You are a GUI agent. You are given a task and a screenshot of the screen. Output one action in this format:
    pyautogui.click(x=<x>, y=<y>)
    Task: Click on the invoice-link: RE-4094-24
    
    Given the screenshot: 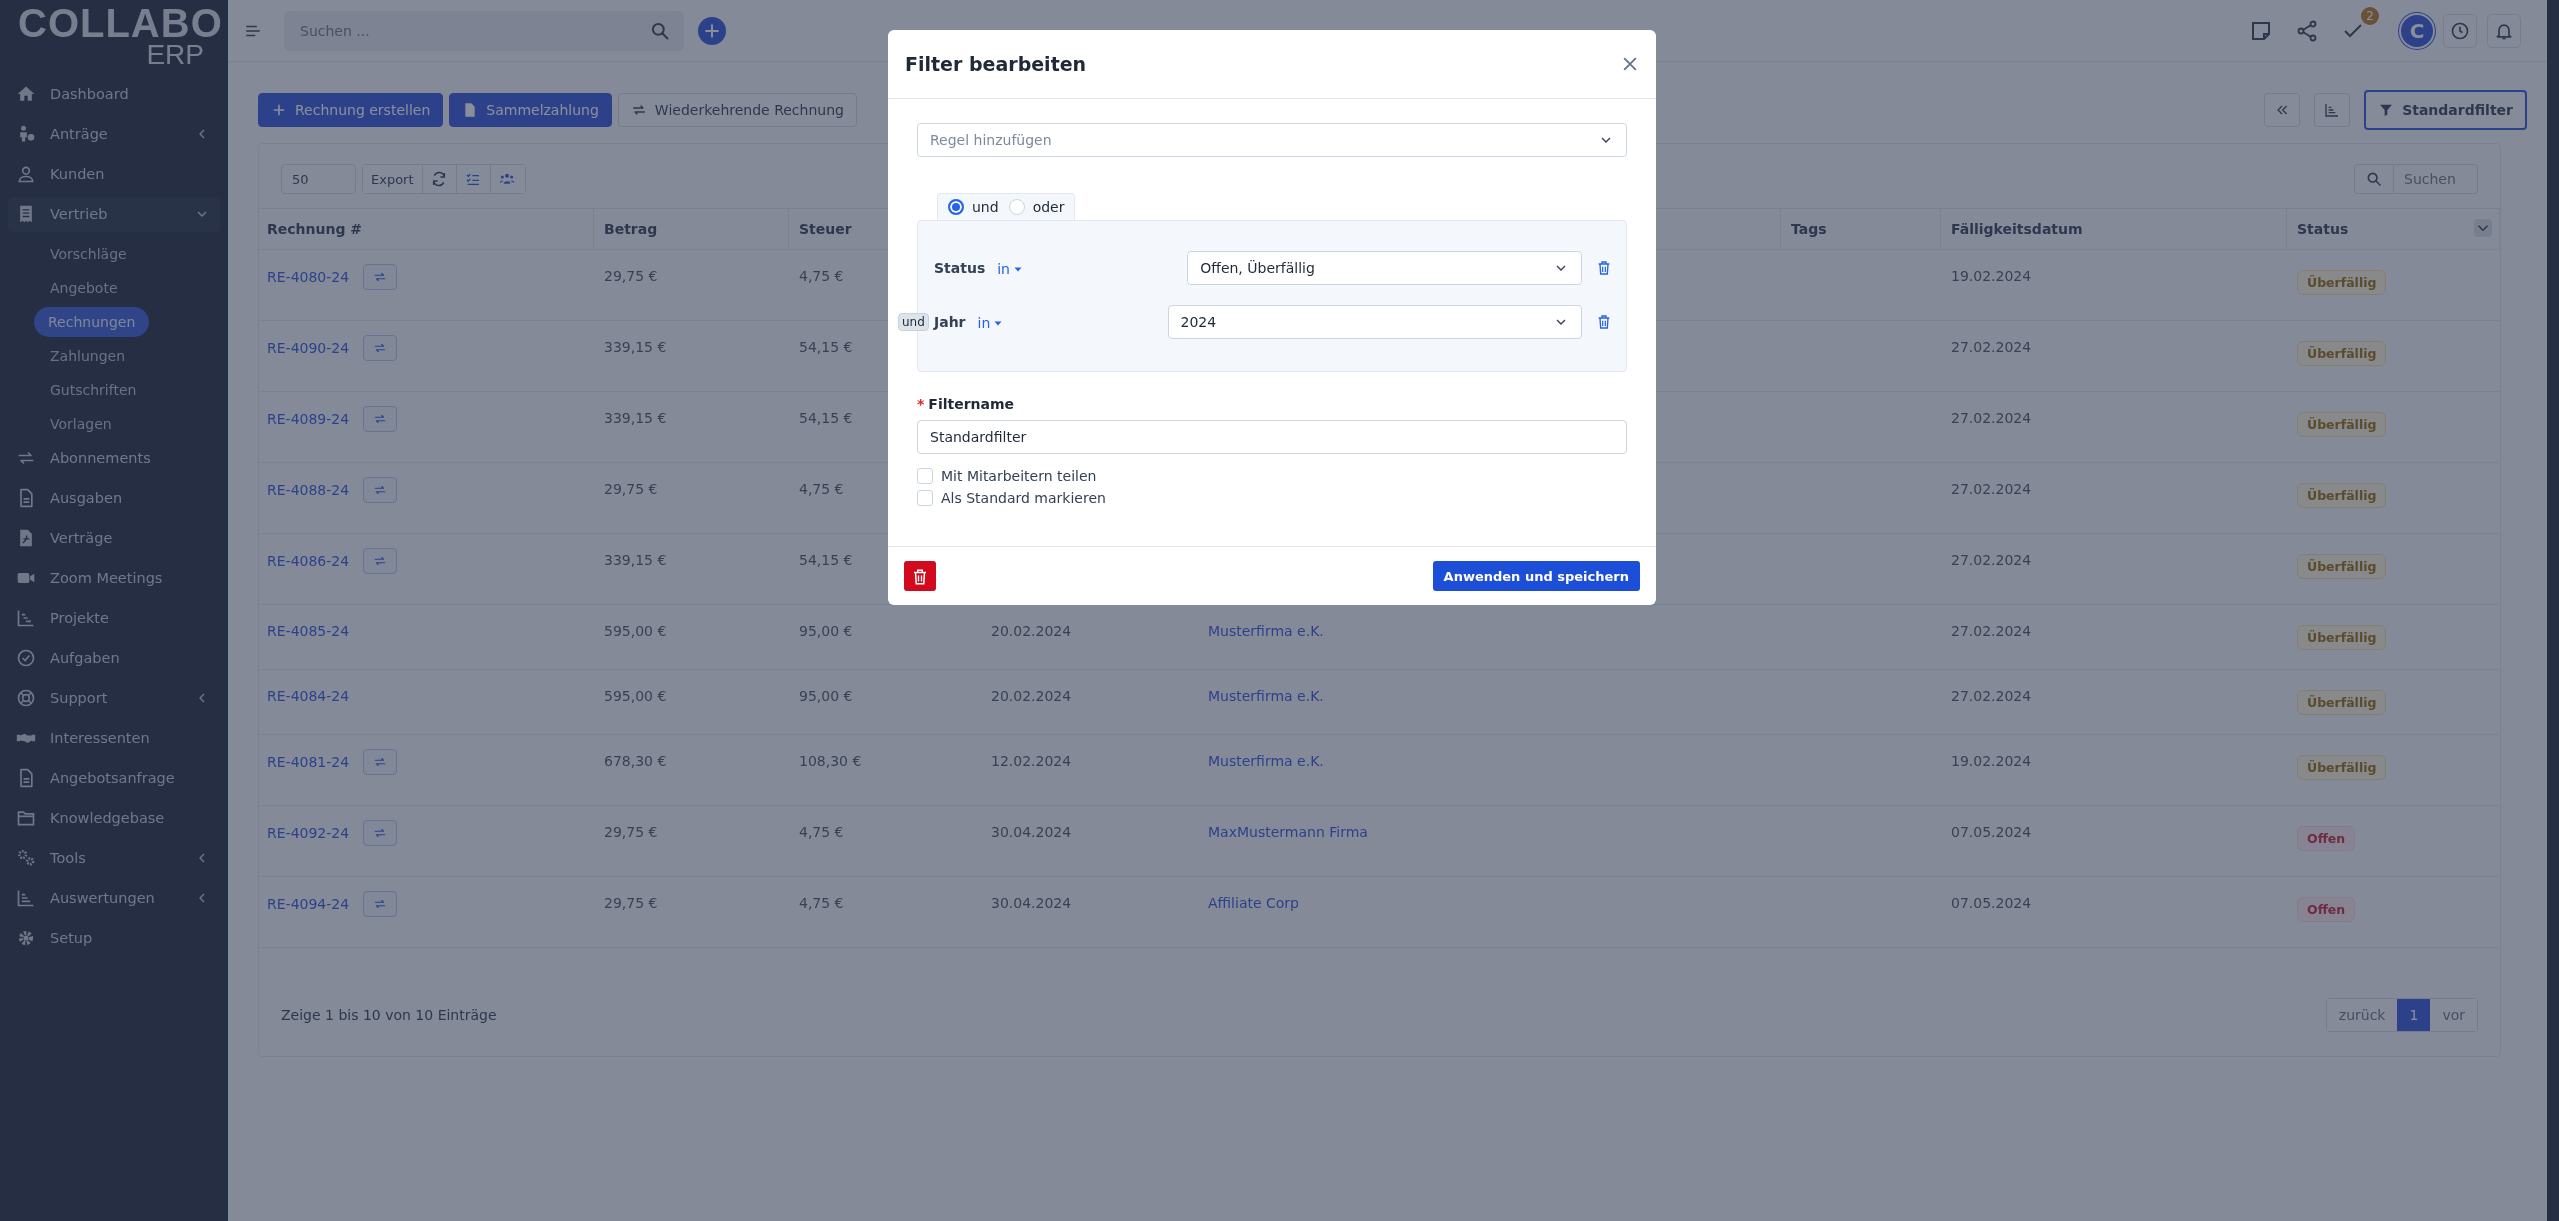 What is the action you would take?
    pyautogui.click(x=308, y=904)
    